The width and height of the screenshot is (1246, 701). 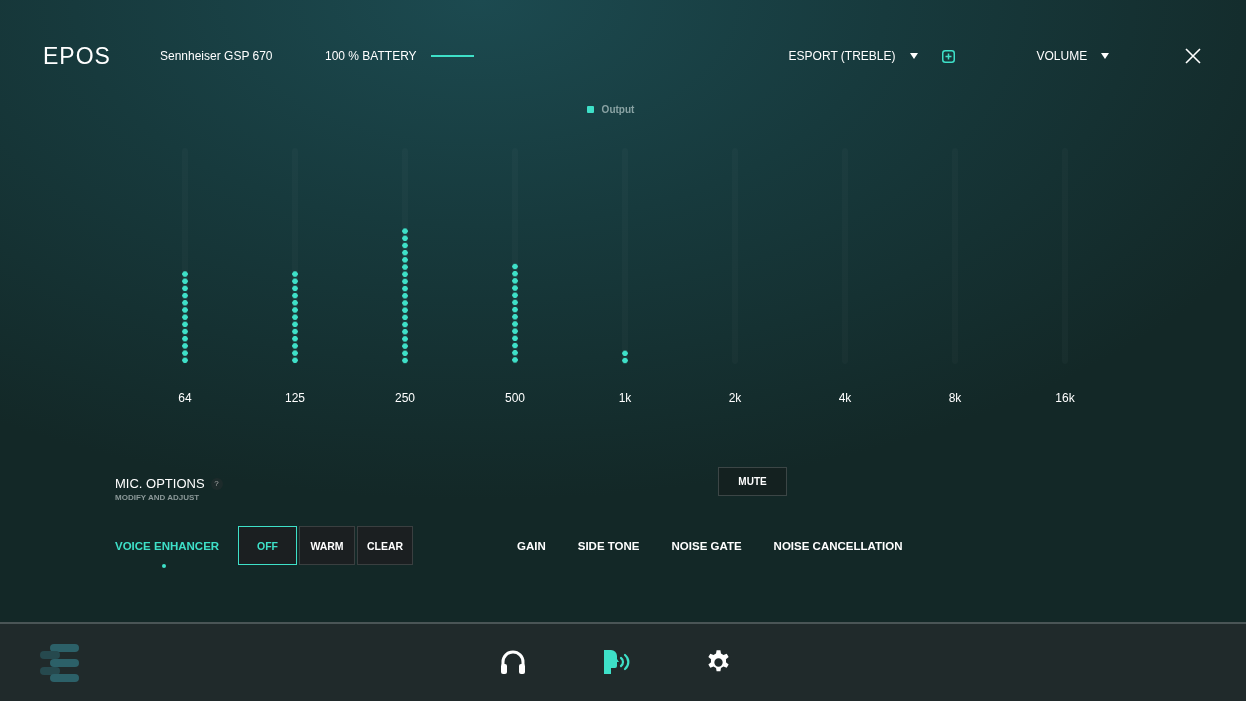 What do you see at coordinates (955, 398) in the screenshot?
I see `frequency-label: 8k` at bounding box center [955, 398].